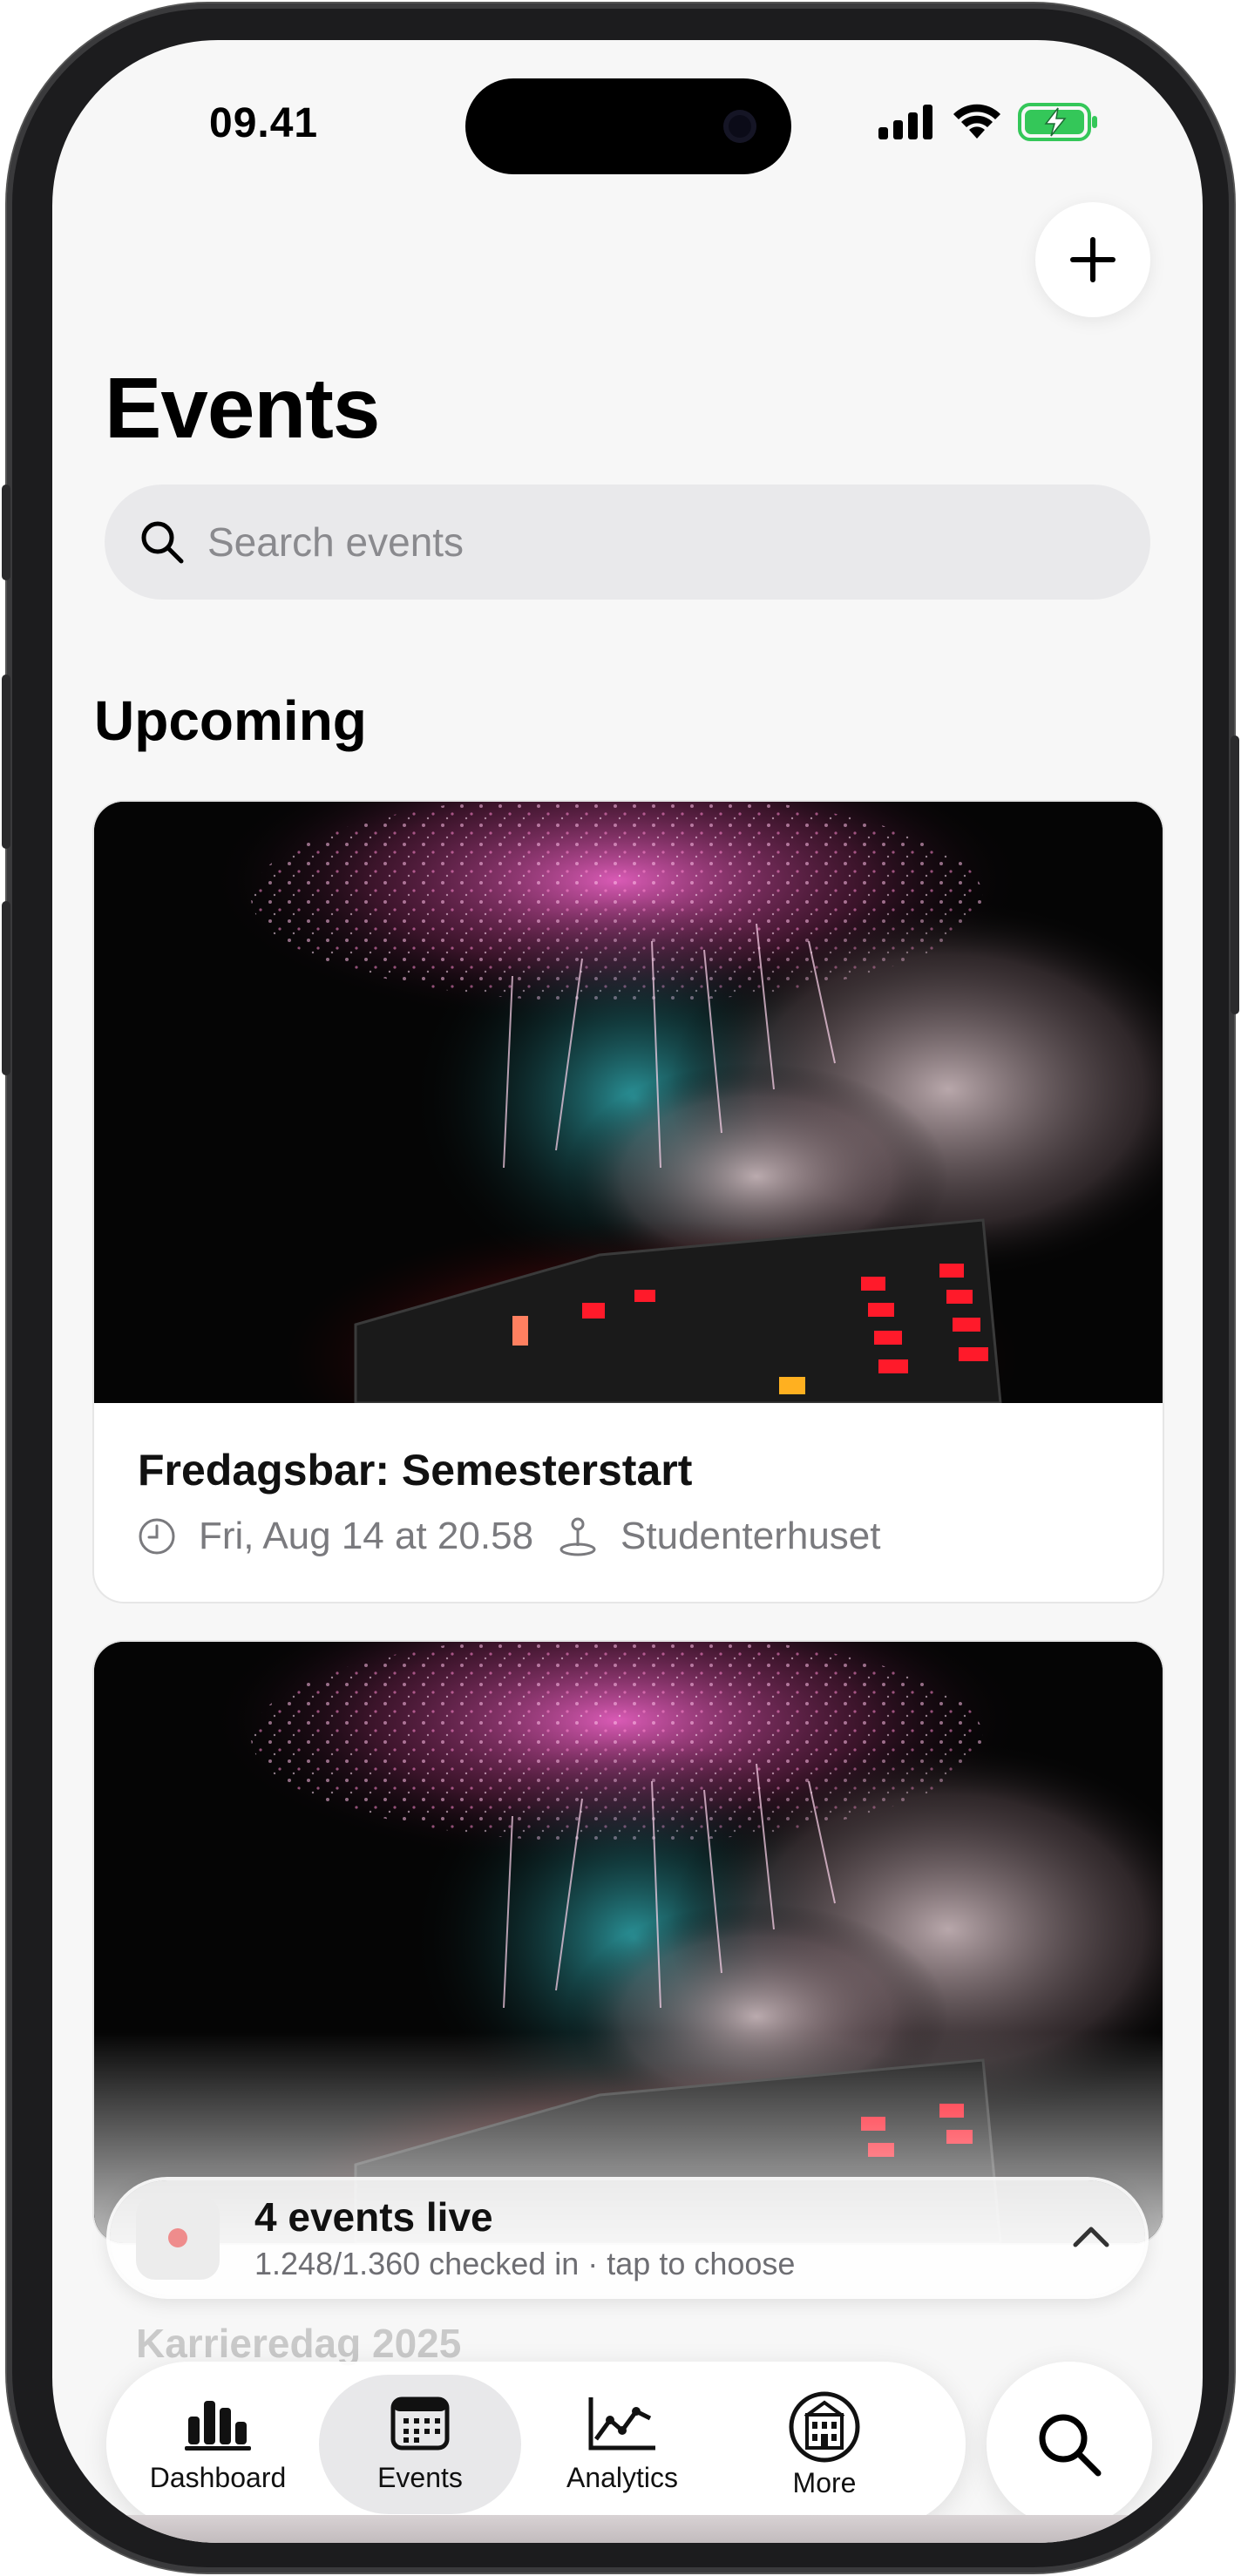 The height and width of the screenshot is (2576, 1241). I want to click on bar-chart-icon, so click(218, 2426).